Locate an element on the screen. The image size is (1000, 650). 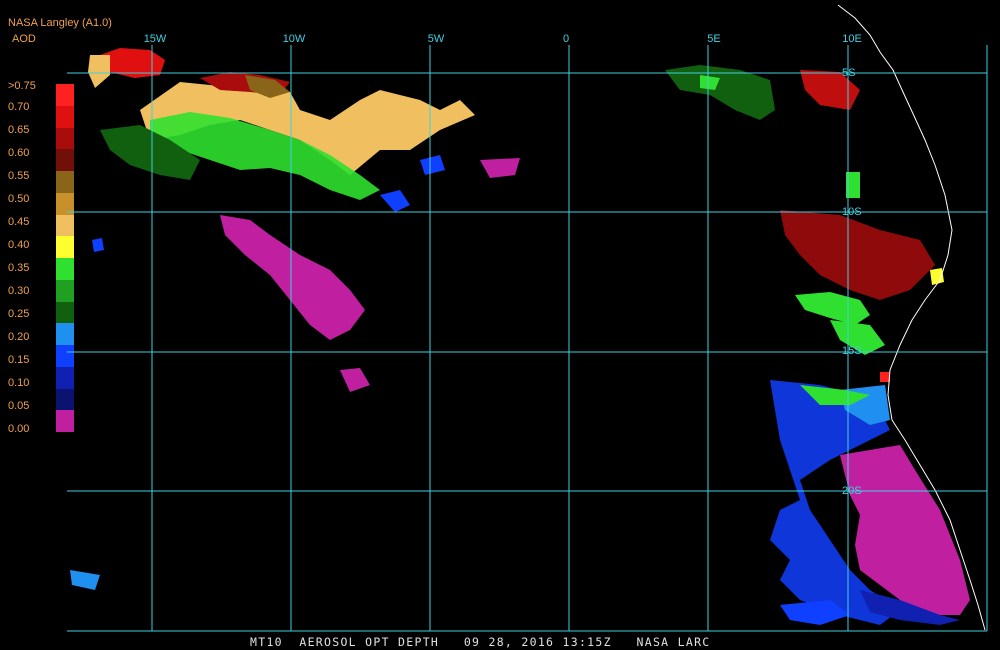
lat-label-15s: 15S is located at coordinates (852, 351).